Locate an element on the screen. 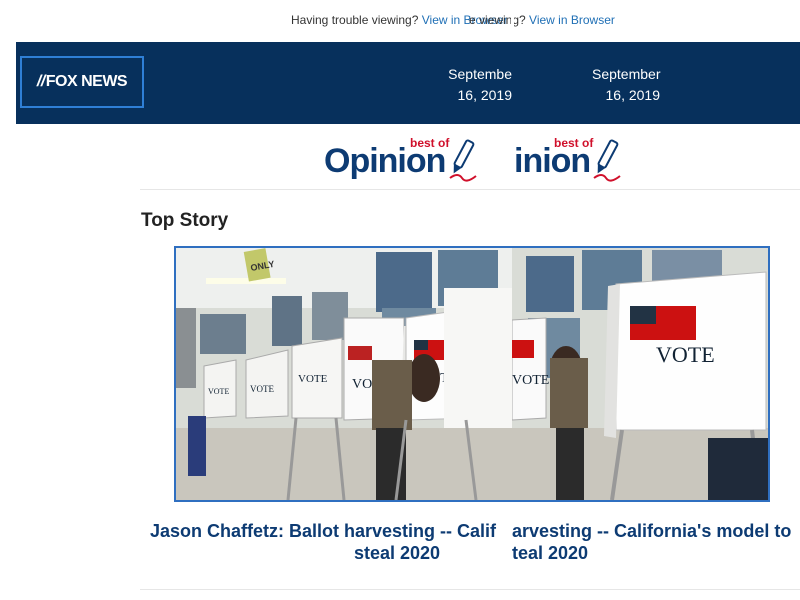 This screenshot has width=800, height=600. trouble-viewing-notice-duplicate: e viewing? View in Browser is located at coordinates (569, 20).